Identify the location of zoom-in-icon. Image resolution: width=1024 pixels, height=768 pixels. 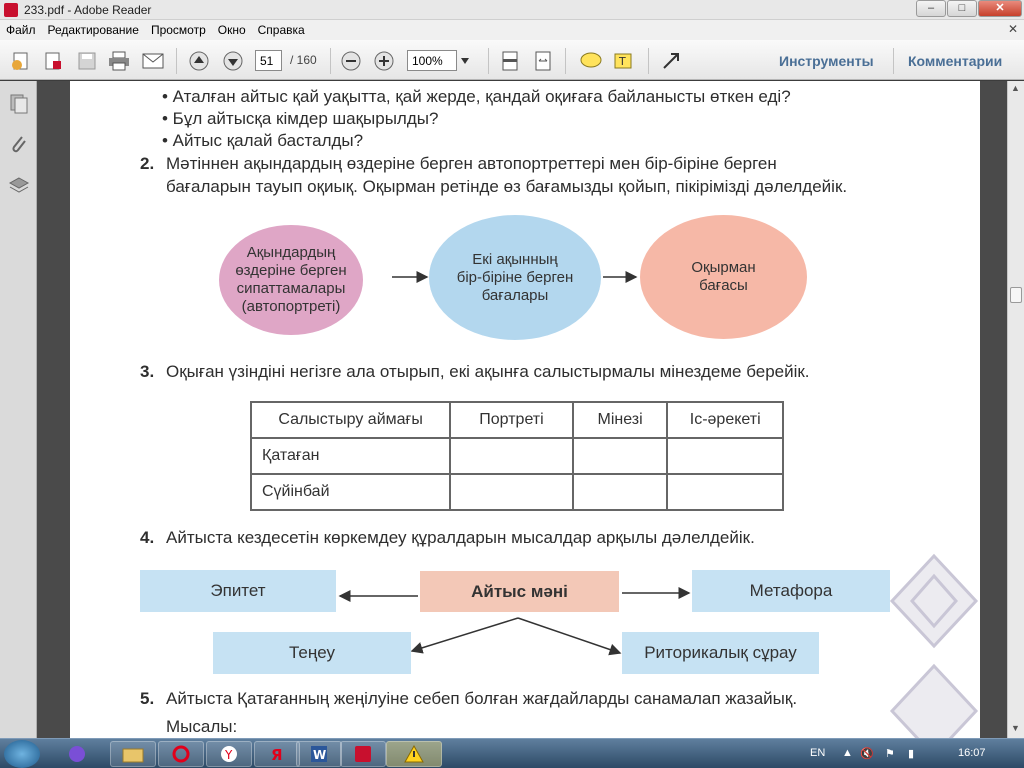
(384, 61).